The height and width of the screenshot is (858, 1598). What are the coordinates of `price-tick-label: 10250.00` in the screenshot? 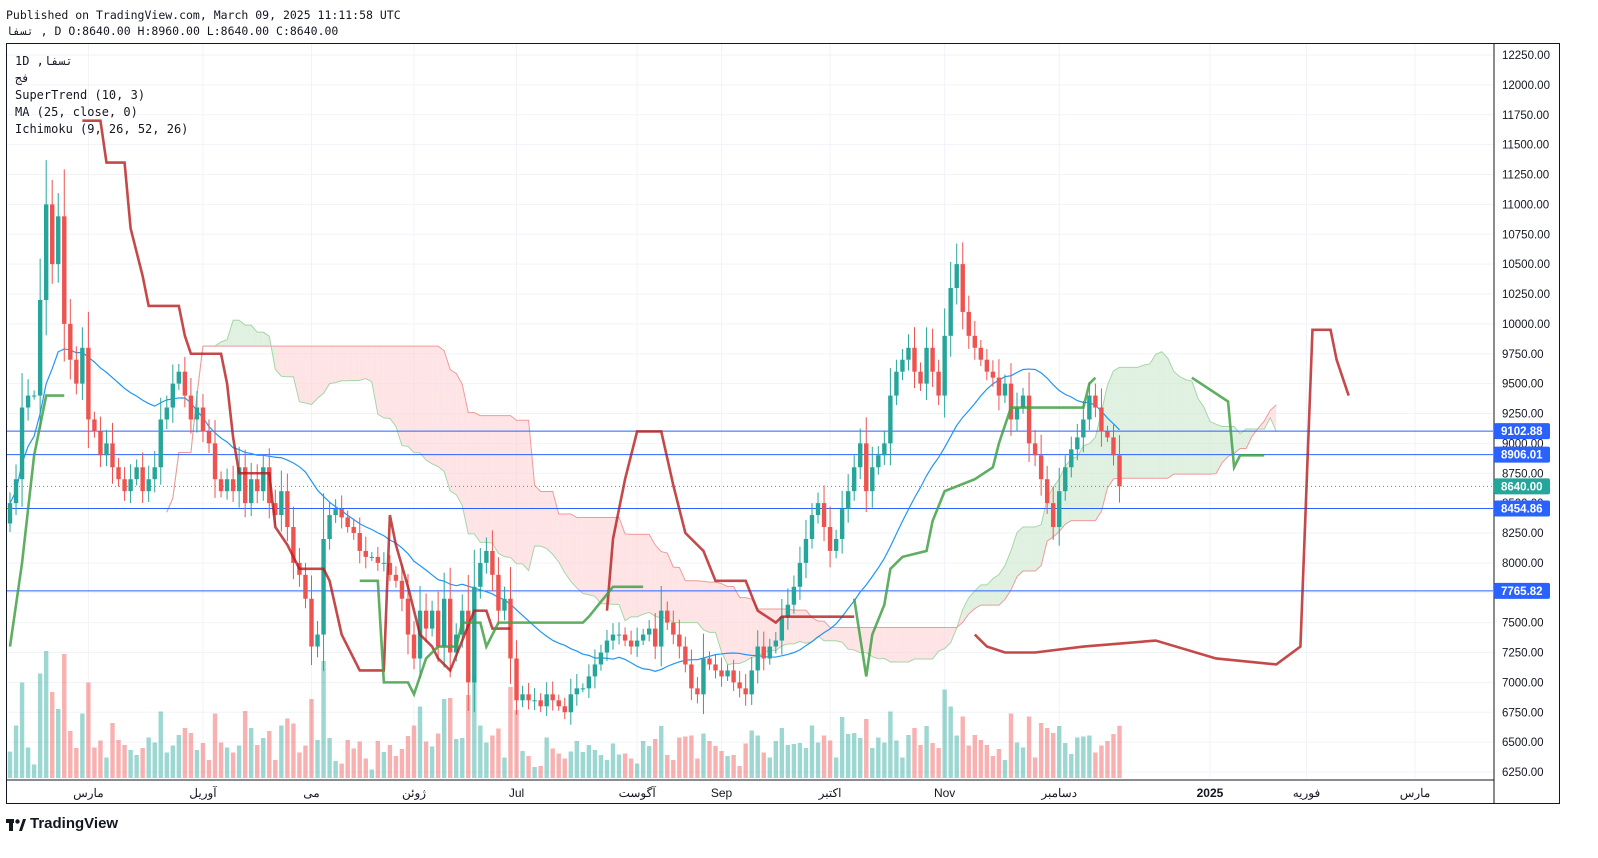 It's located at (1526, 295).